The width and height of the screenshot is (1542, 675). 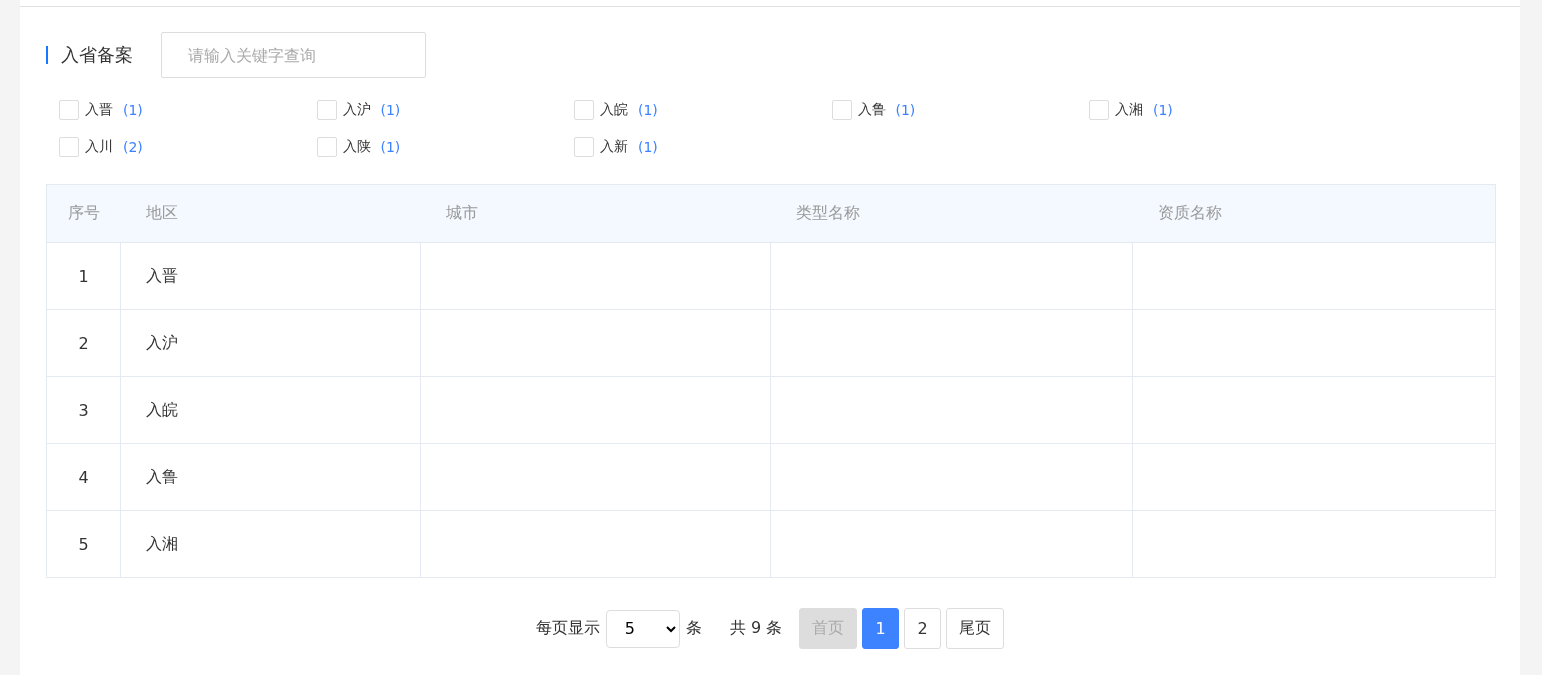 I want to click on filter-label: 入陕, so click(x=356, y=147).